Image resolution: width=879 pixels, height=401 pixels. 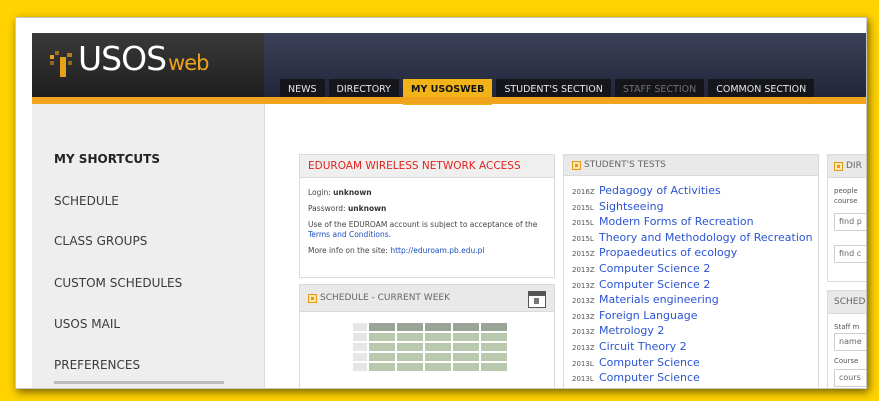 What do you see at coordinates (846, 191) in the screenshot?
I see `directory-text-people: people` at bounding box center [846, 191].